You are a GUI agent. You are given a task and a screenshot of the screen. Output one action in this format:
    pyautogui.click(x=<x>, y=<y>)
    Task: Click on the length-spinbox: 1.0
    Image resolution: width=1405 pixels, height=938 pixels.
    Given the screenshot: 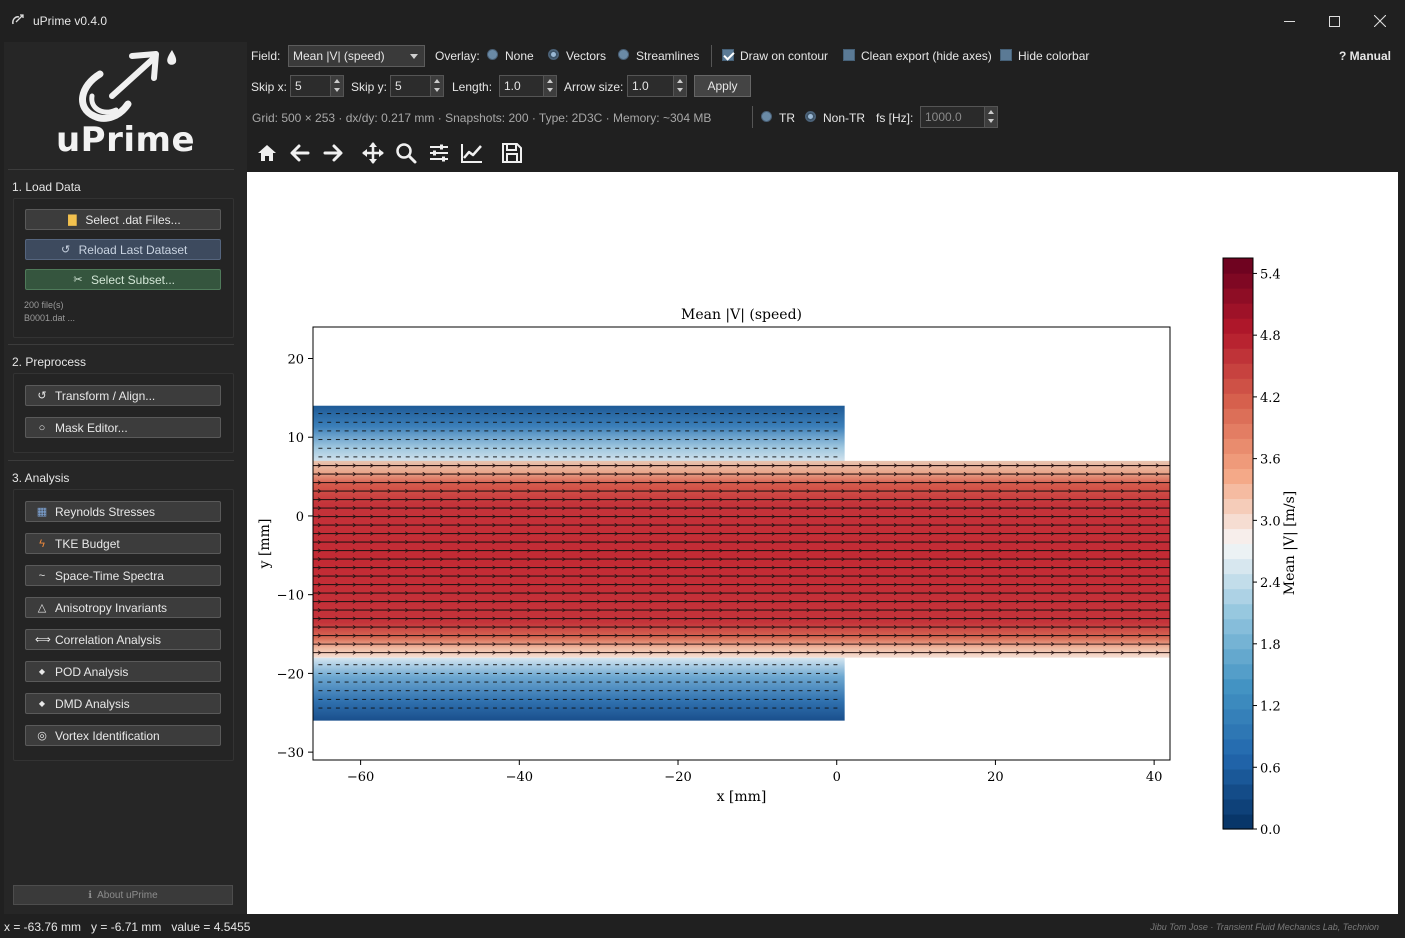 What is the action you would take?
    pyautogui.click(x=528, y=86)
    